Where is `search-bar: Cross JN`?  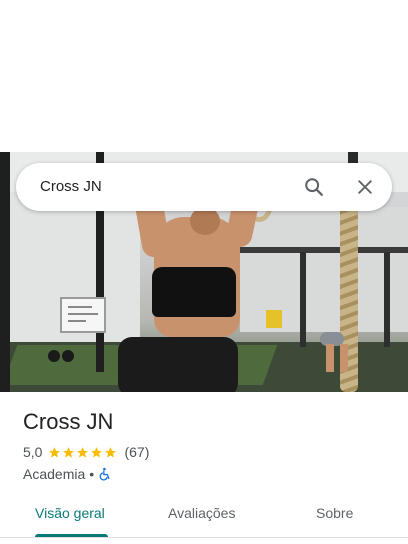
search-bar: Cross JN is located at coordinates (204, 187).